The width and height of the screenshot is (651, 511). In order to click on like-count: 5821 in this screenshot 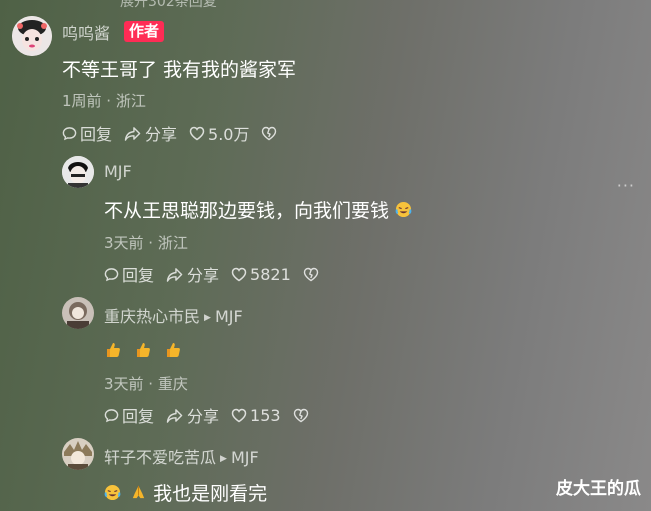, I will do `click(270, 274)`.